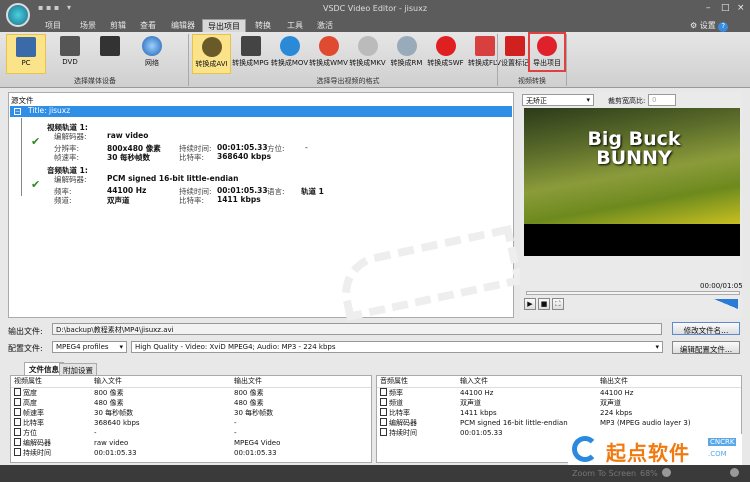 Image resolution: width=750 pixels, height=482 pixels. Describe the element at coordinates (51, 432) in the screenshot. I see `cell: 方位` at that location.